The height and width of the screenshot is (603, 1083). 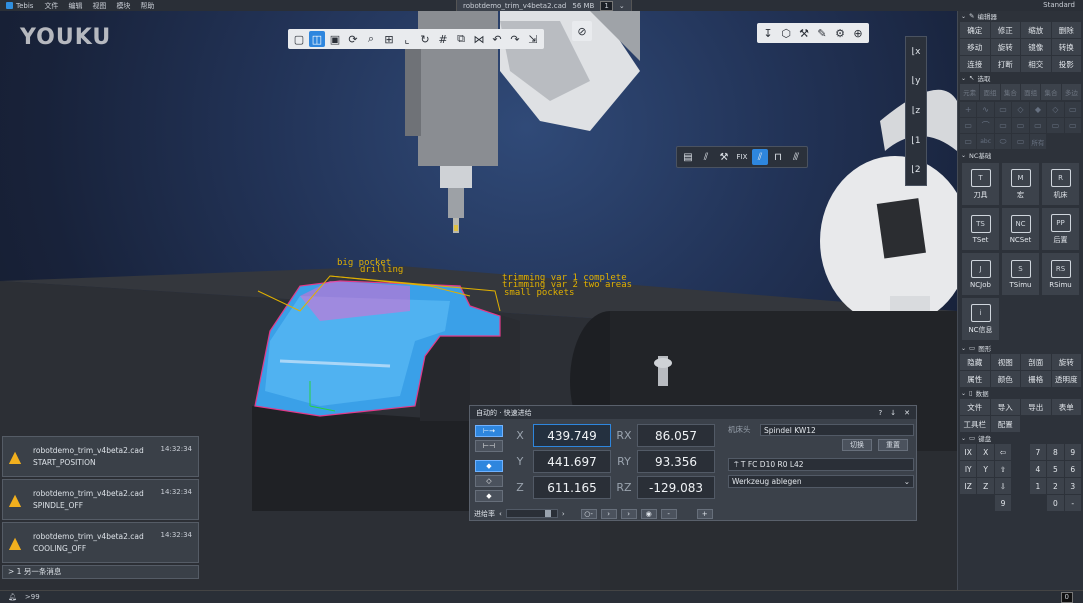 I want to click on gear-icon: ⊕, so click(x=858, y=33).